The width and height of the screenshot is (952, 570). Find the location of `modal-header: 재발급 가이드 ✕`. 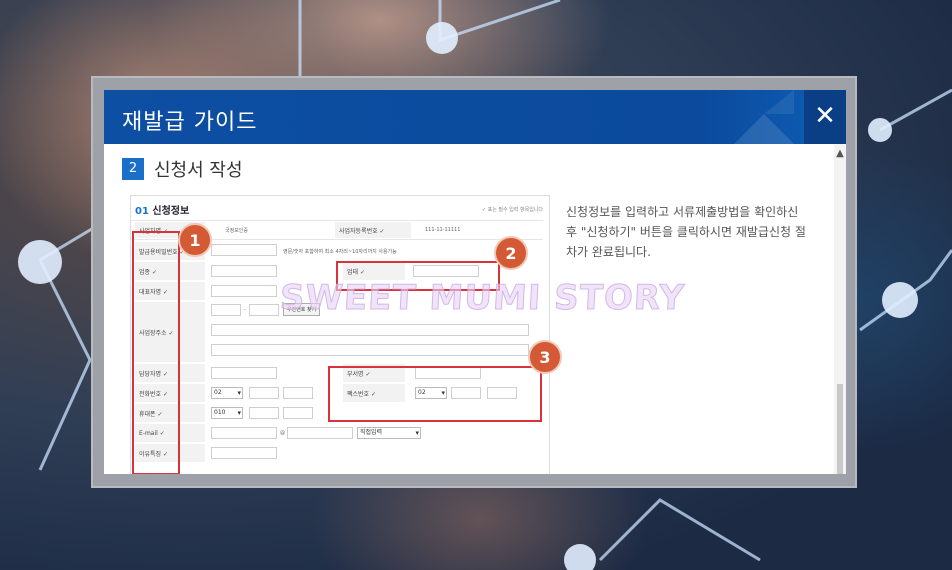

modal-header: 재발급 가이드 ✕ is located at coordinates (475, 117).